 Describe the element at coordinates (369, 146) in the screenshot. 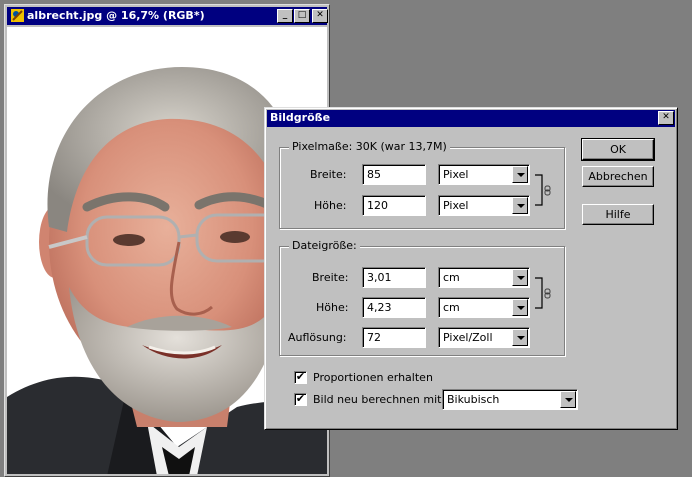

I see `pixel-dimensions-legend: Pixelmaße: 30K (war 13,7M)` at that location.